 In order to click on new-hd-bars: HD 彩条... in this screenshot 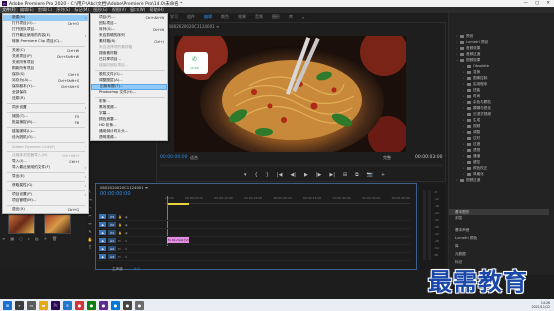, I will do `click(129, 126)`.